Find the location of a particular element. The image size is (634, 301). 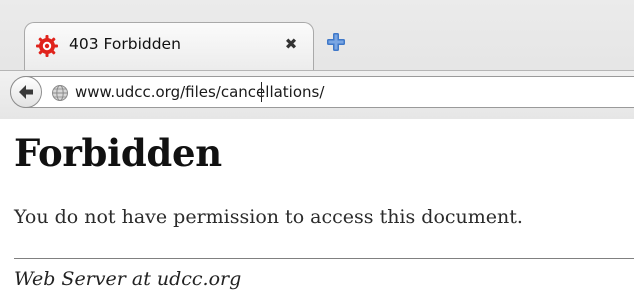

divider is located at coordinates (324, 258).